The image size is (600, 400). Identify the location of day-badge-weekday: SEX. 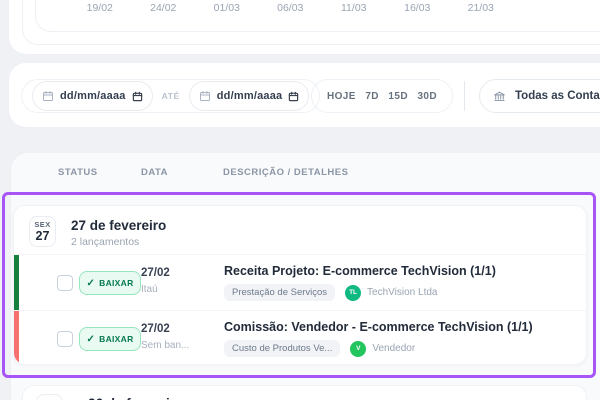
(42, 225).